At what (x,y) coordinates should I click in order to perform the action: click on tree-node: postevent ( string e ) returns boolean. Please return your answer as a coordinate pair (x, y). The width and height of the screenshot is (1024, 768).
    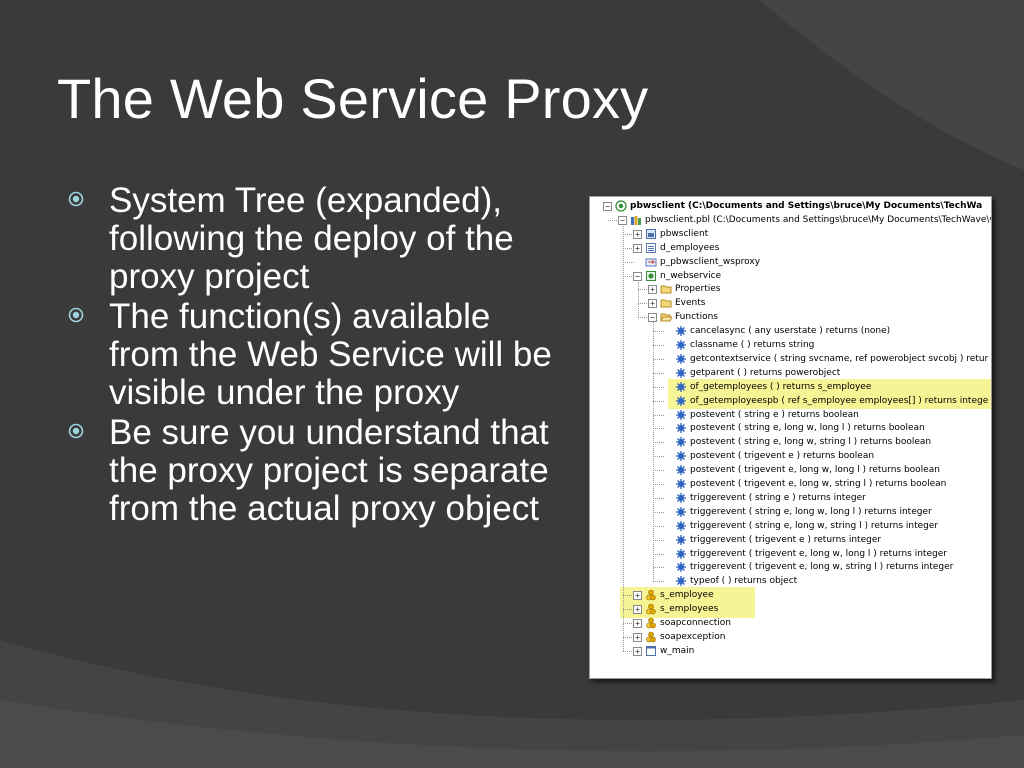
    Looking at the image, I should click on (790, 415).